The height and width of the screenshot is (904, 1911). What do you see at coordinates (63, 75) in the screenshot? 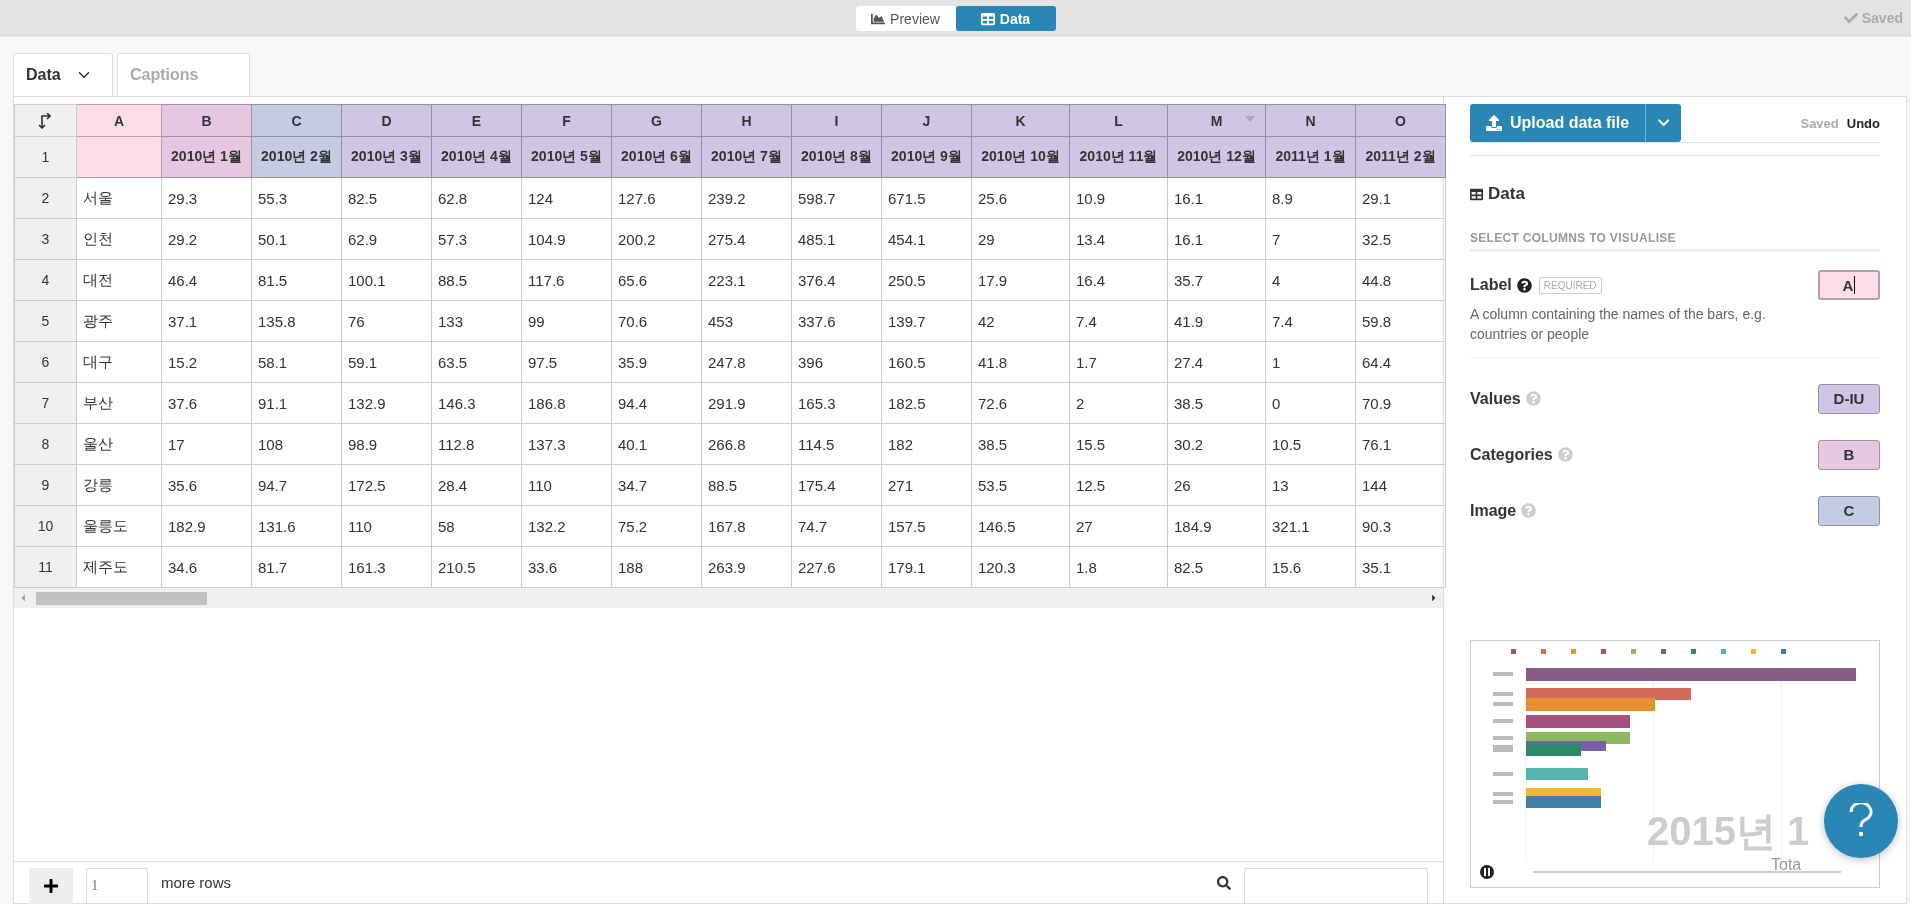
I see `editor-tab: Data` at bounding box center [63, 75].